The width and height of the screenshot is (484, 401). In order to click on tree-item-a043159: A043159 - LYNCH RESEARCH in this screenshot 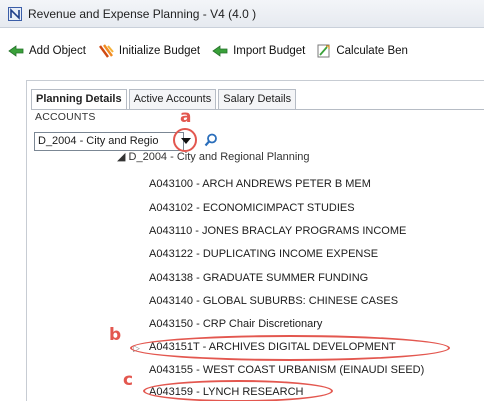, I will do `click(226, 393)`.